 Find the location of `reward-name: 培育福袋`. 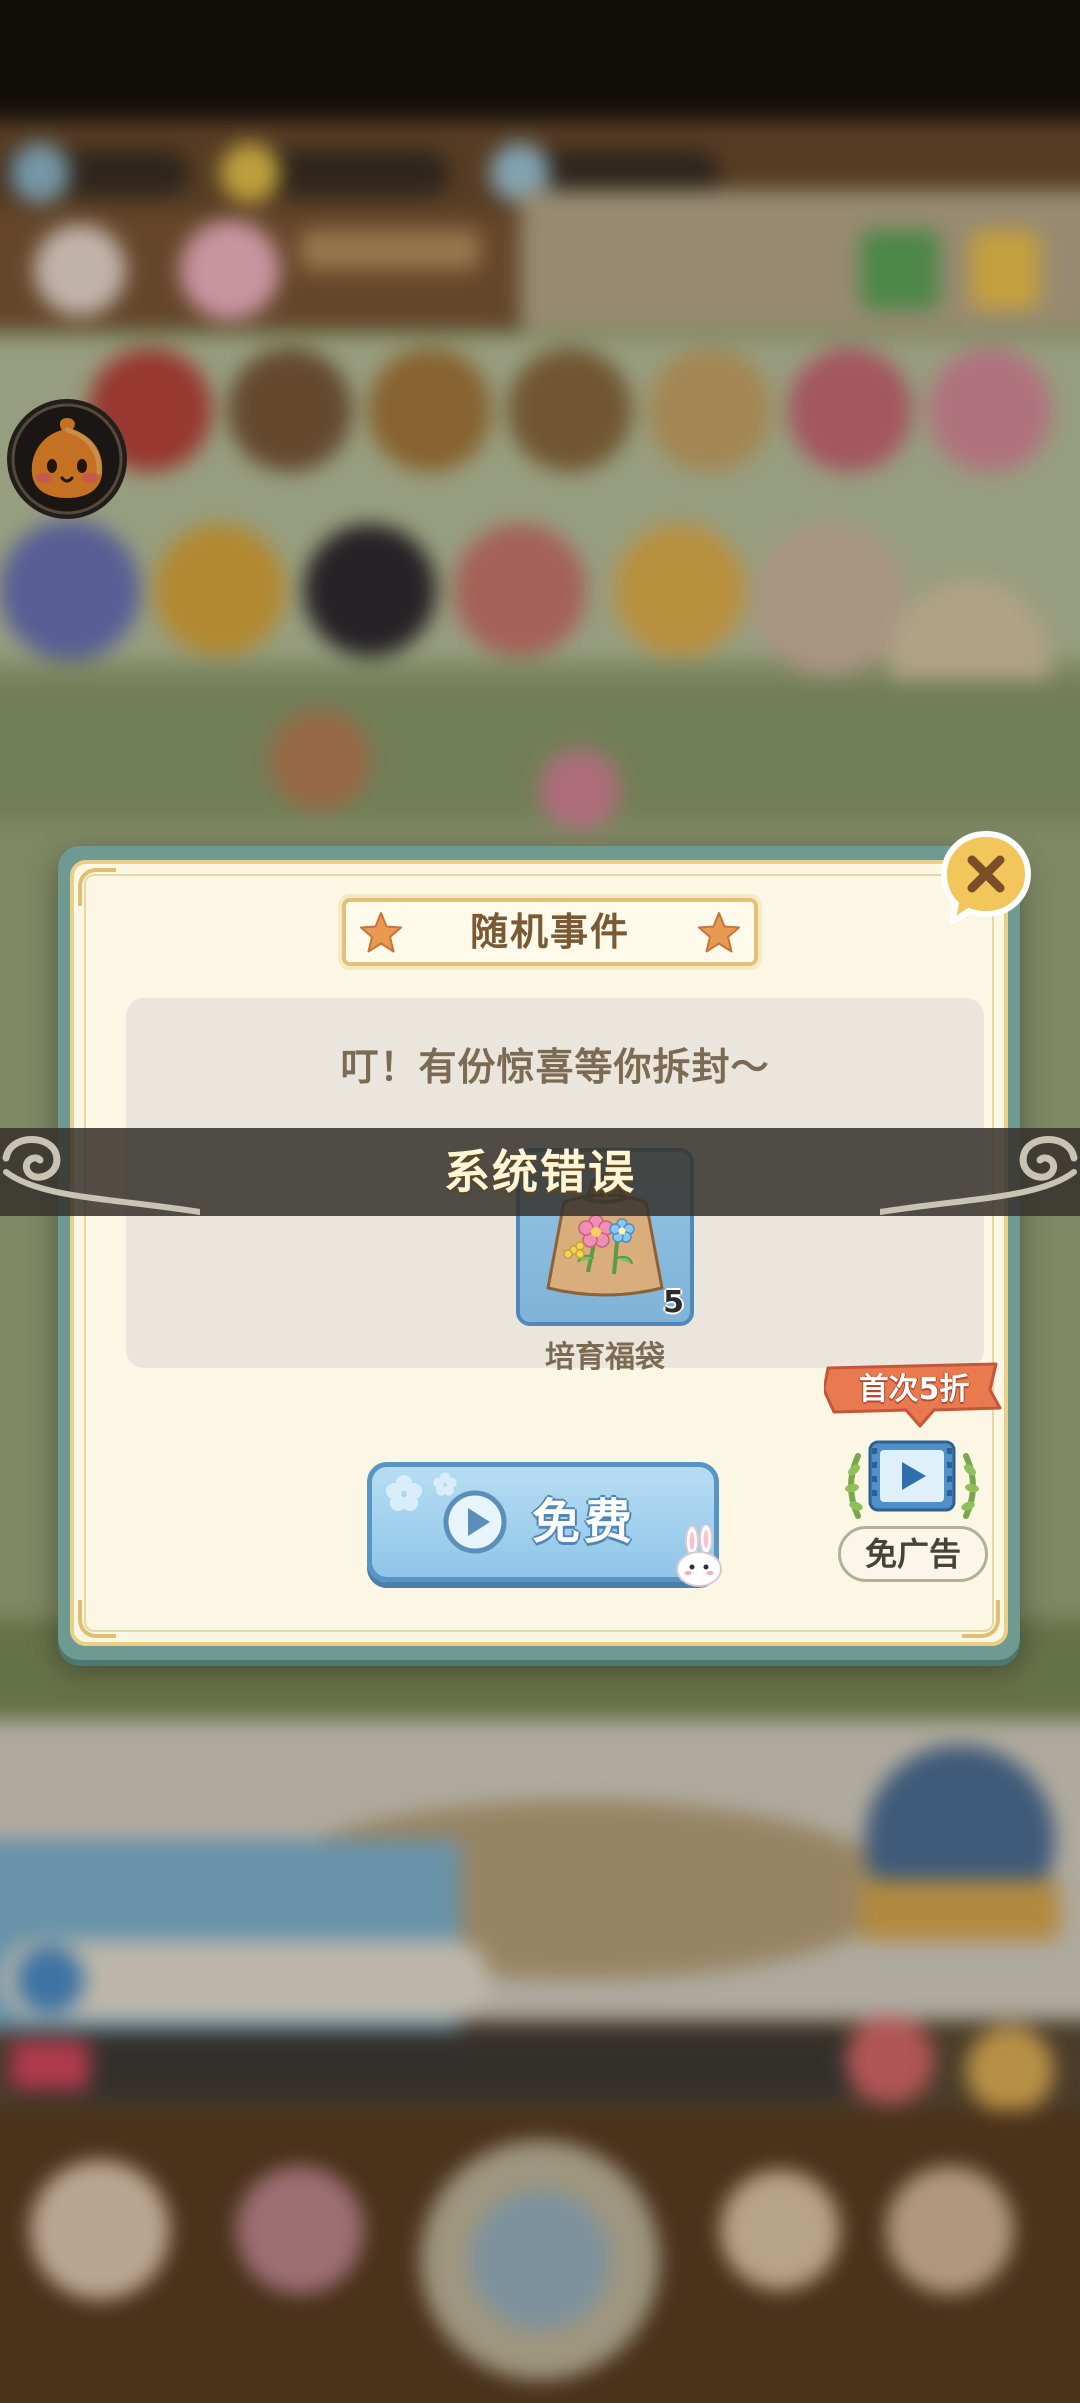

reward-name: 培育福袋 is located at coordinates (605, 1357).